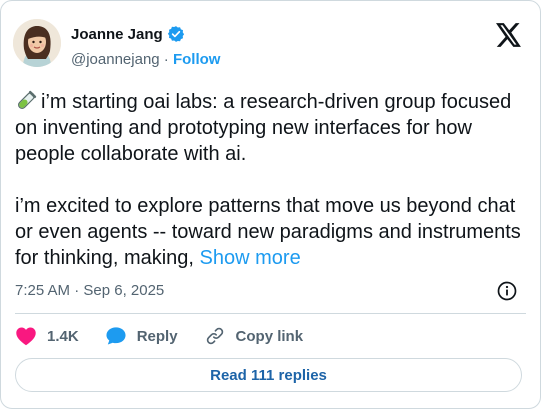 This screenshot has width=543, height=411. I want to click on like-button: 1.4K, so click(47, 336).